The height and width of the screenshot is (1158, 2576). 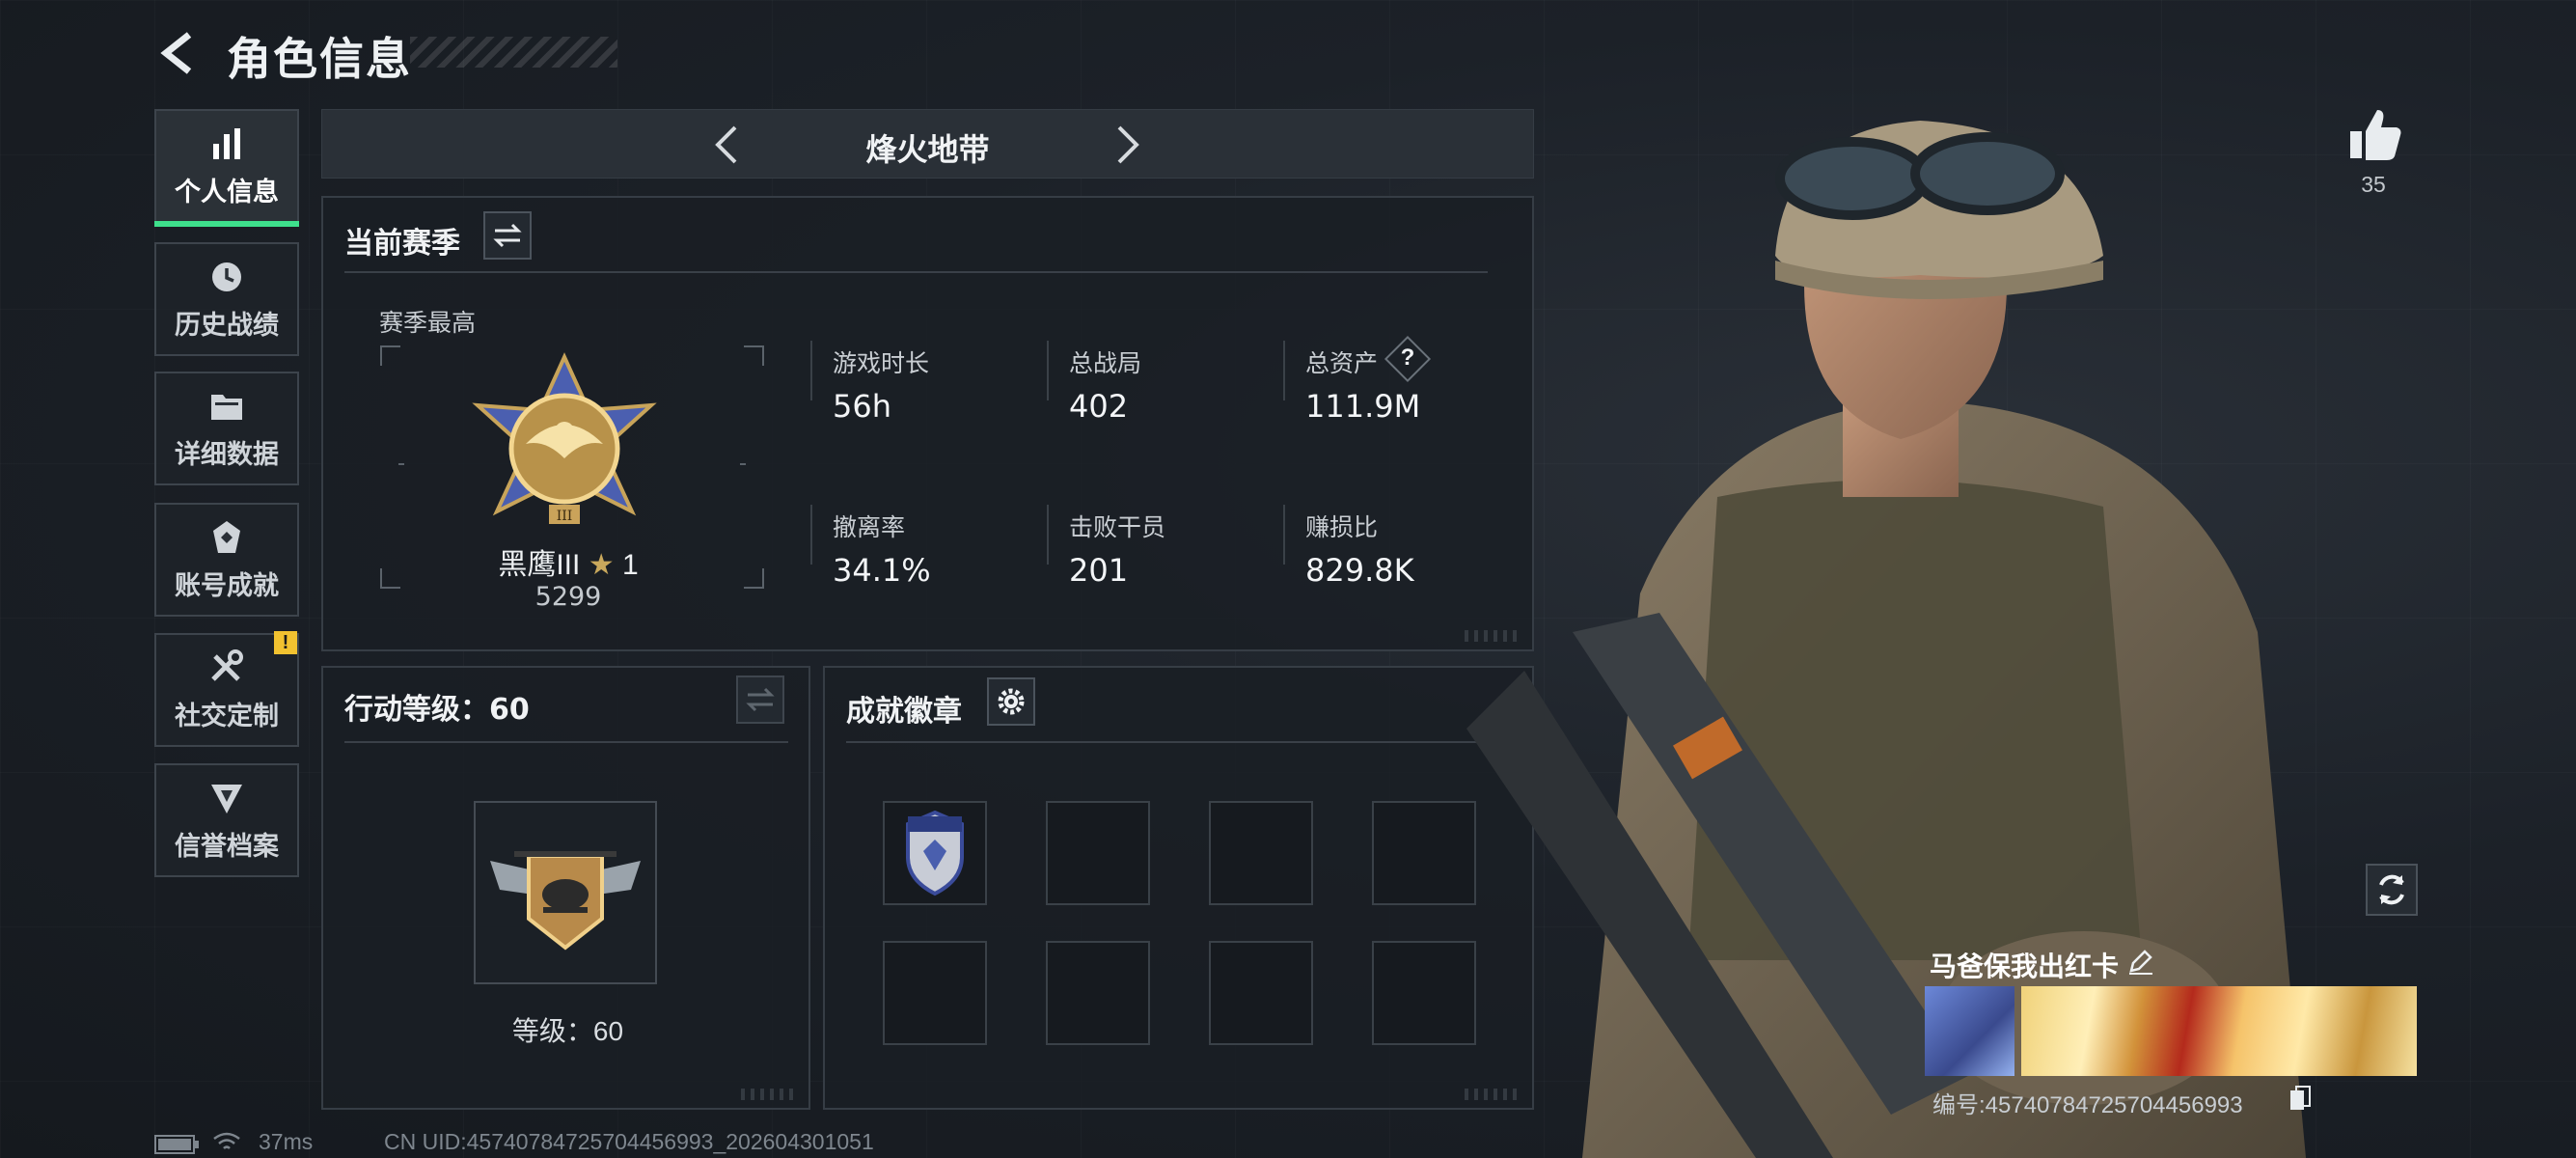 What do you see at coordinates (227, 428) in the screenshot?
I see `sidebar-item-detailed-data: 详细数据` at bounding box center [227, 428].